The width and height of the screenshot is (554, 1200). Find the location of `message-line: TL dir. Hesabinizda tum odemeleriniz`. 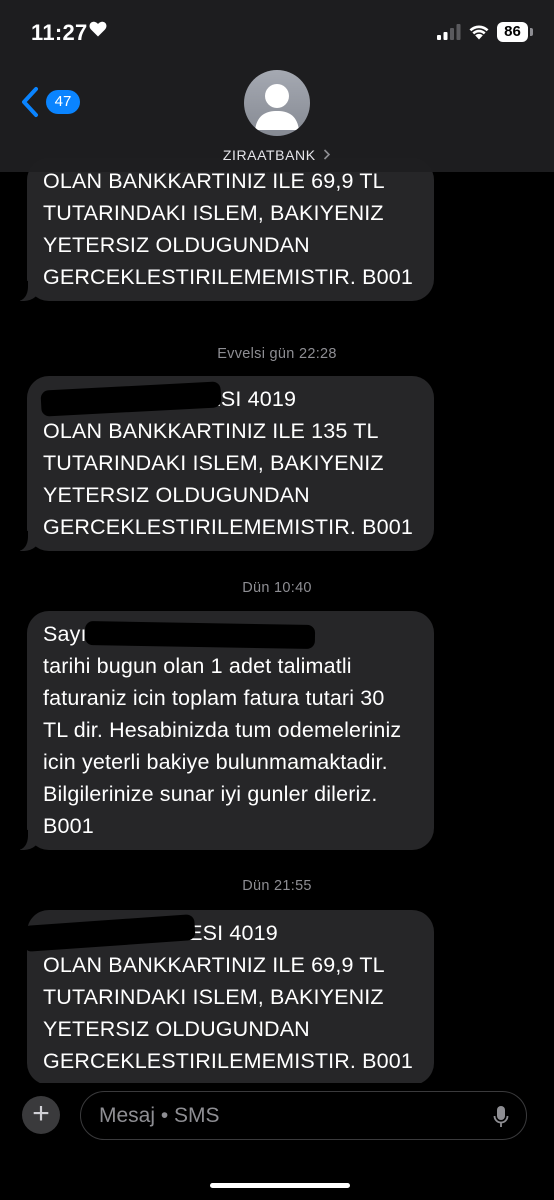

message-line: TL dir. Hesabinizda tum odemeleriniz is located at coordinates (222, 730).